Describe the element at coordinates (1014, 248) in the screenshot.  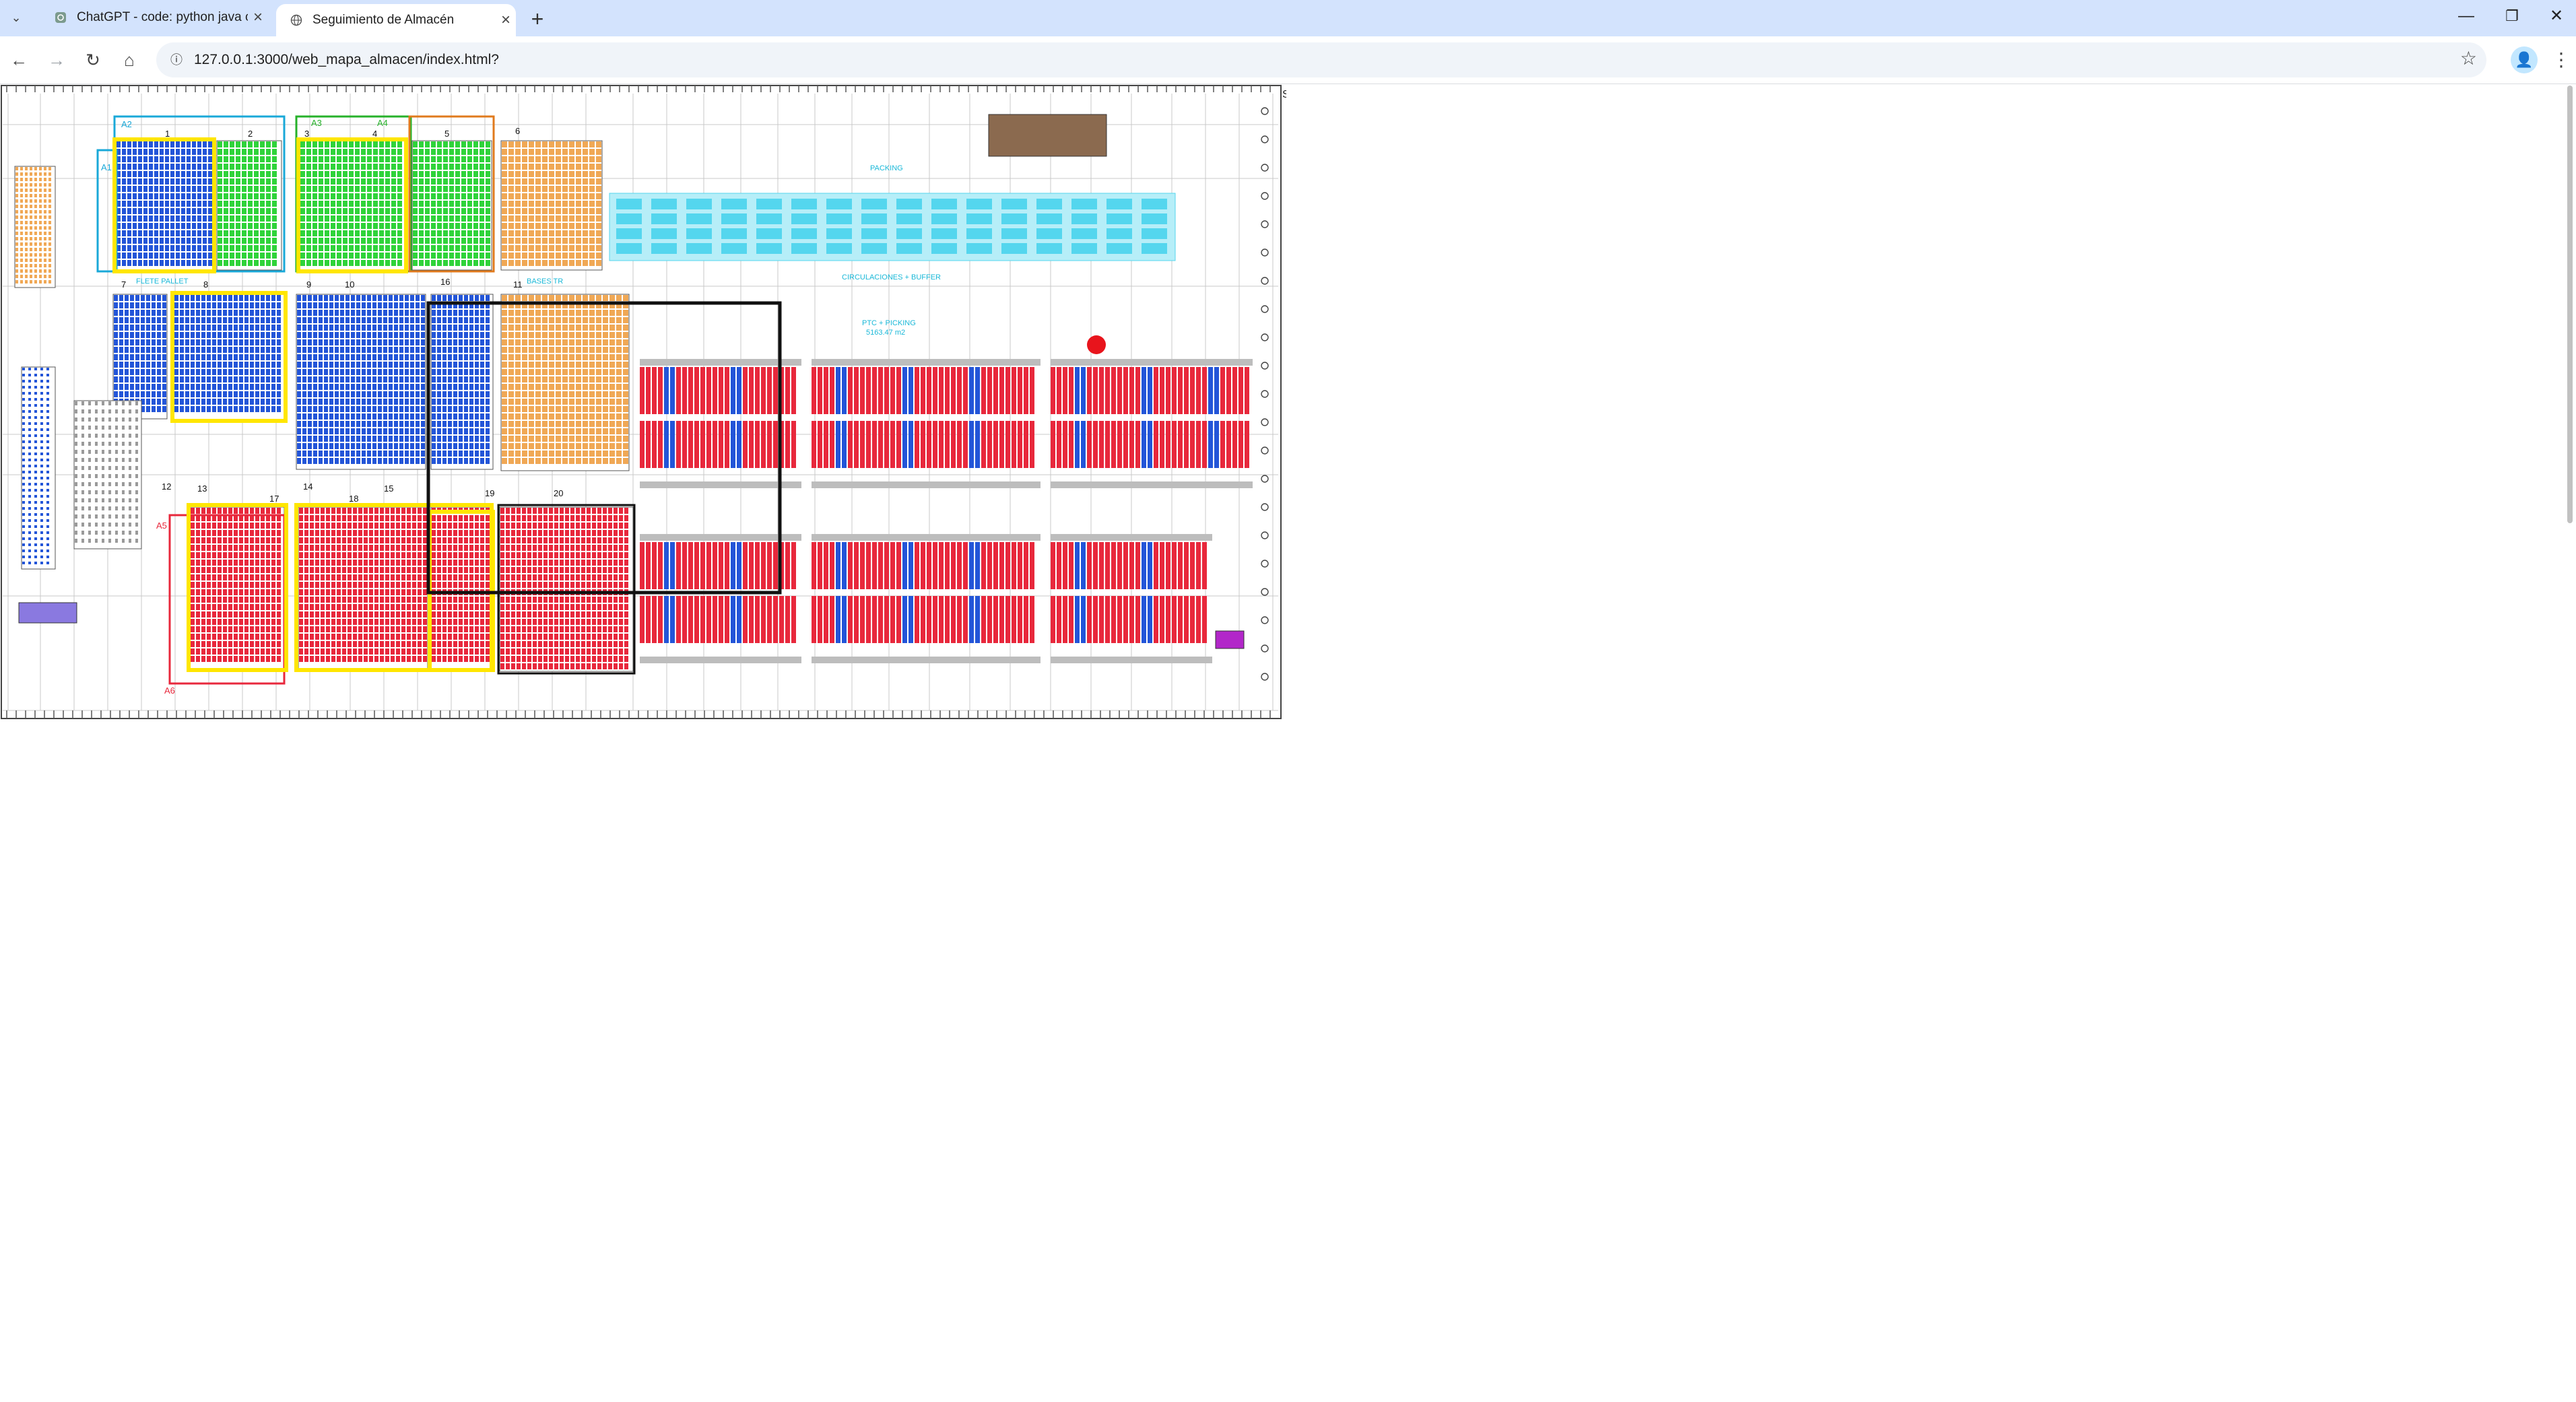
I see `packing-station` at that location.